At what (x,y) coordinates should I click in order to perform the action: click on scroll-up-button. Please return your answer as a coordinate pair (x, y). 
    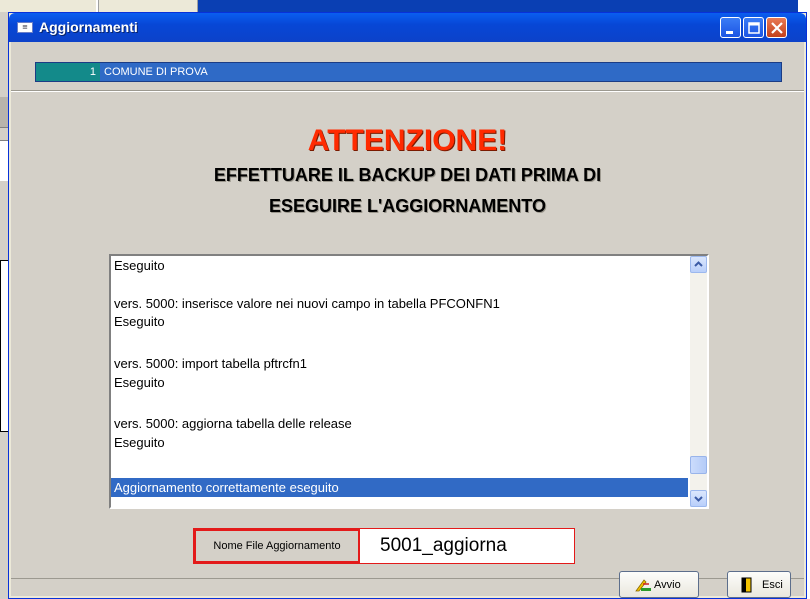
    Looking at the image, I should click on (698, 264).